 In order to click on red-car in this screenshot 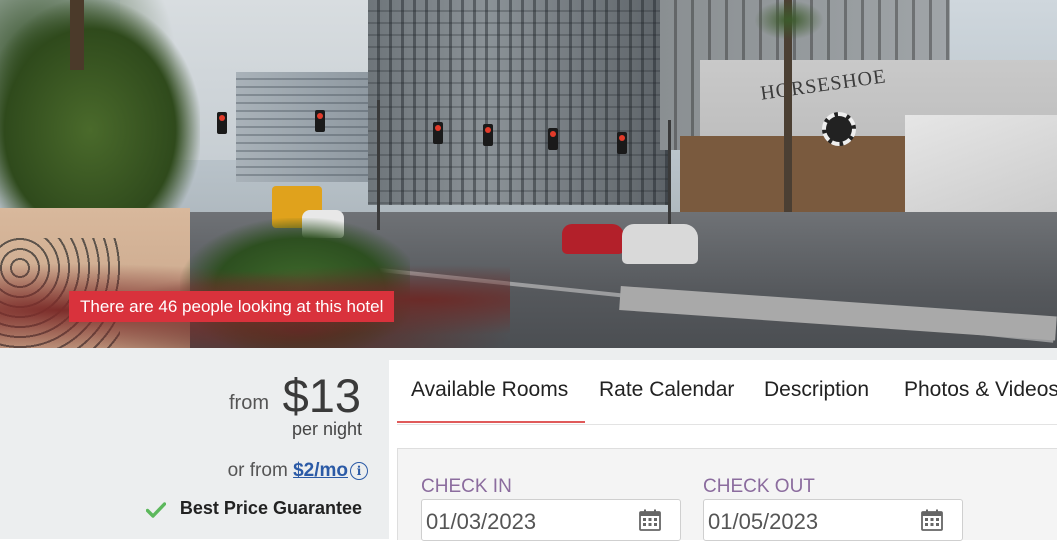, I will do `click(593, 239)`.